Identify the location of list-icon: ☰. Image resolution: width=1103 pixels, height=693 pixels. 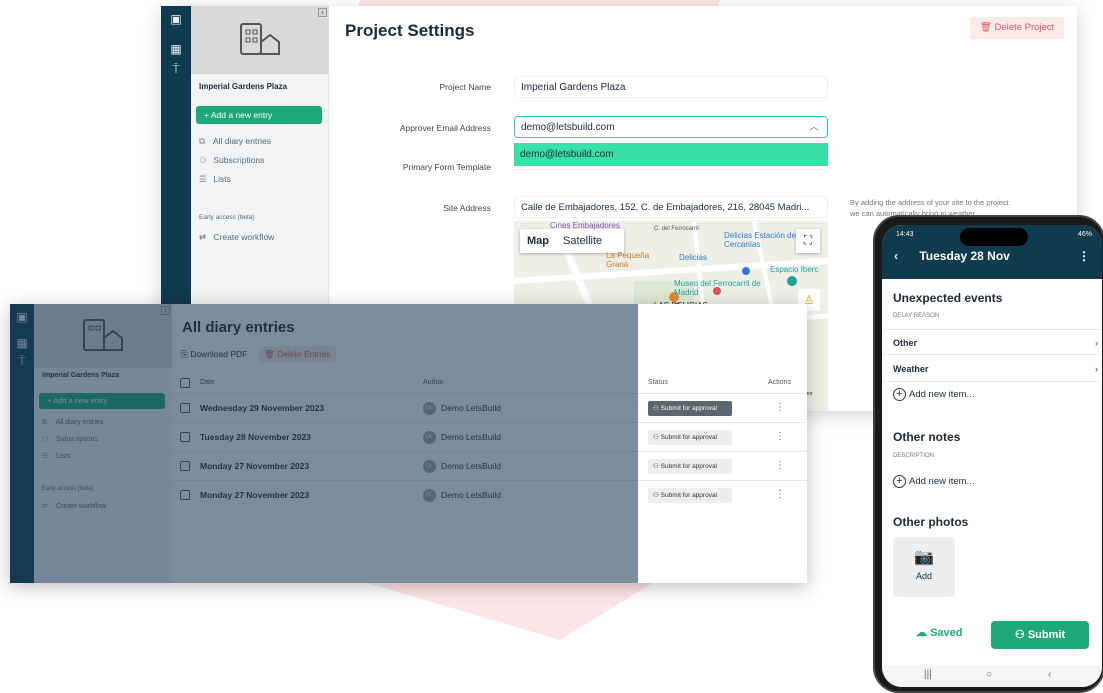
(203, 179).